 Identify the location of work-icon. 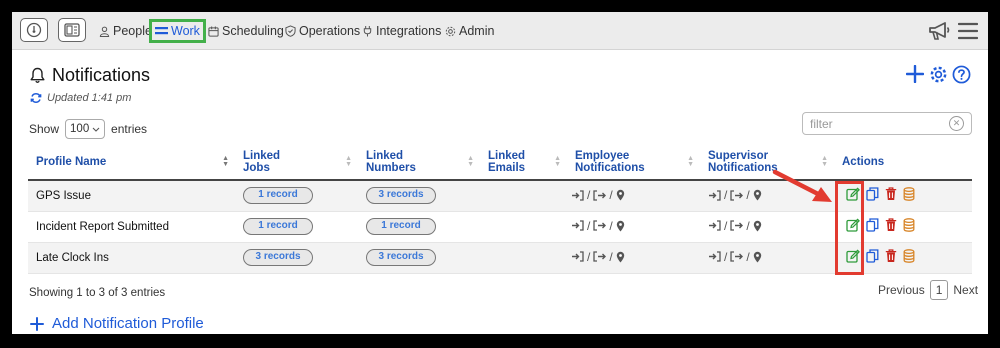
(161, 31).